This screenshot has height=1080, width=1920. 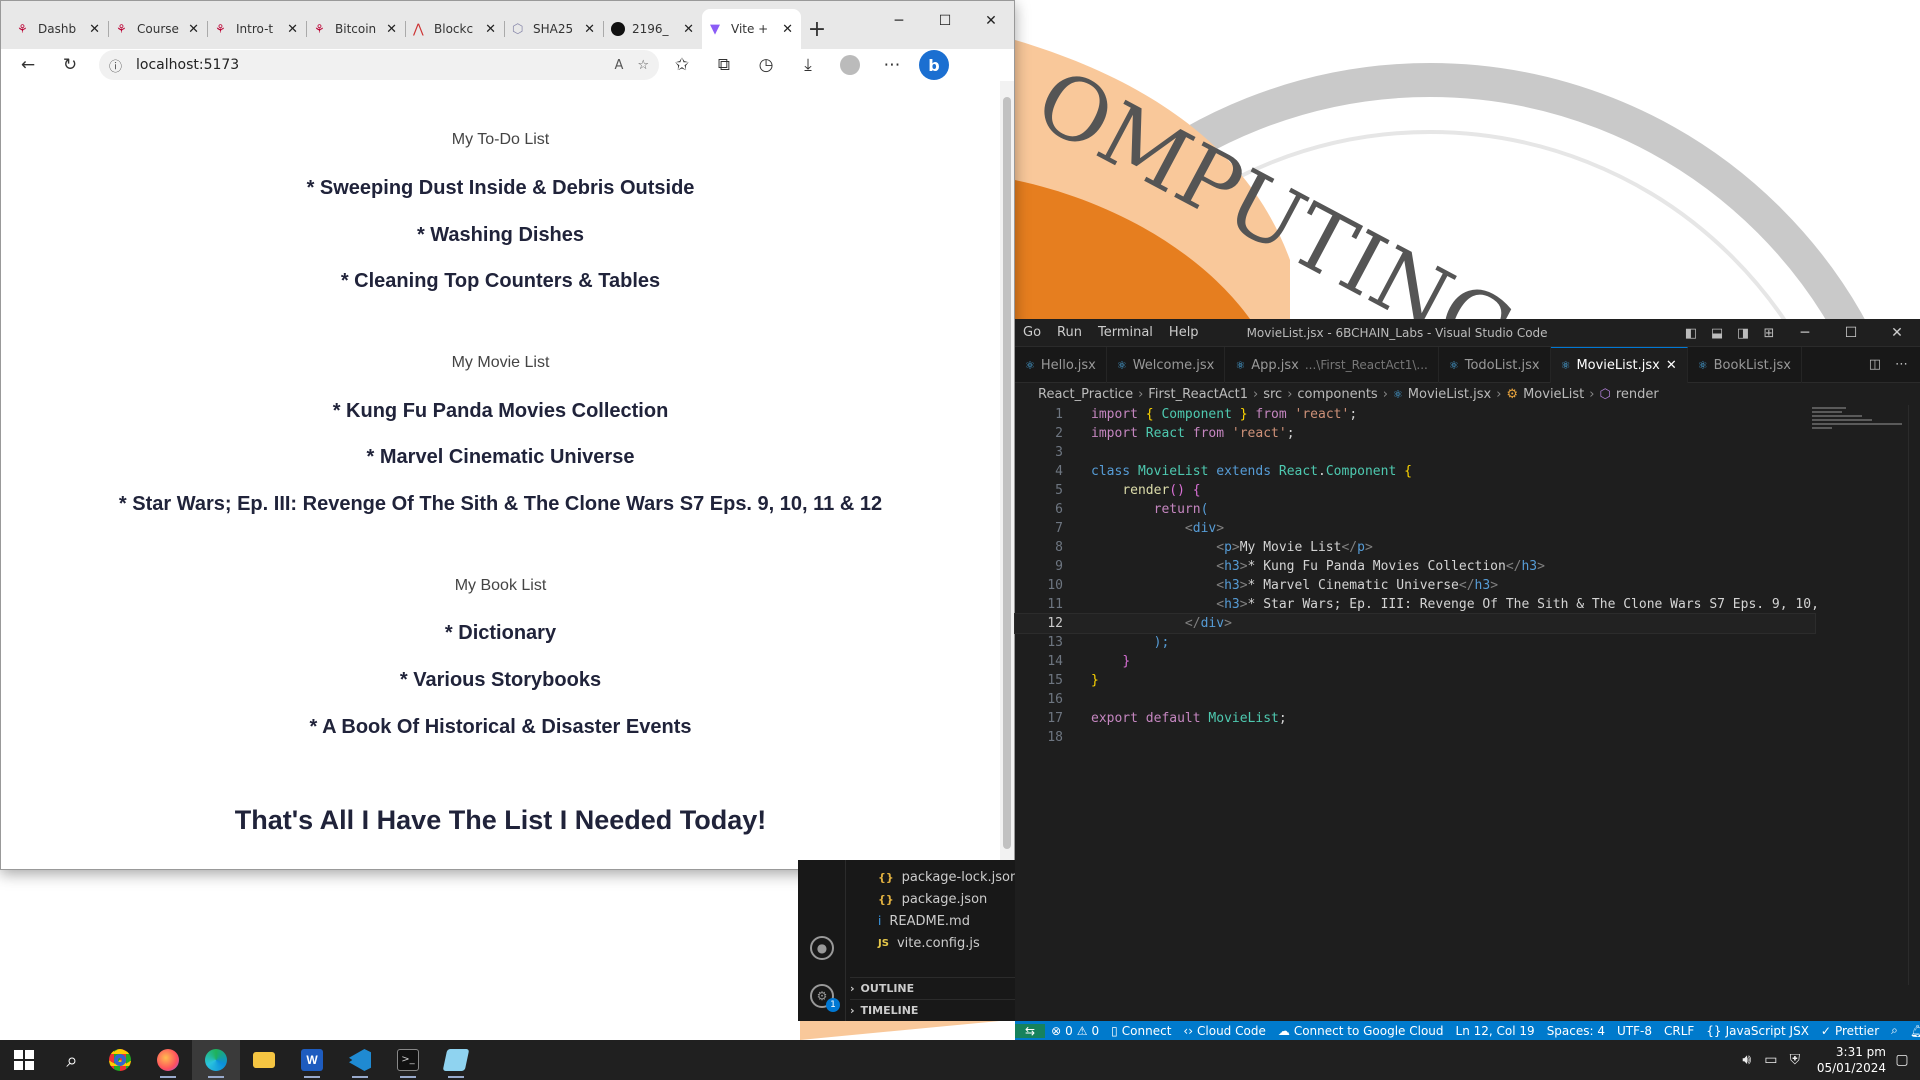 What do you see at coordinates (1619, 365) in the screenshot?
I see `editor-tab-active: ⚛ MovieList.jsx ✕` at bounding box center [1619, 365].